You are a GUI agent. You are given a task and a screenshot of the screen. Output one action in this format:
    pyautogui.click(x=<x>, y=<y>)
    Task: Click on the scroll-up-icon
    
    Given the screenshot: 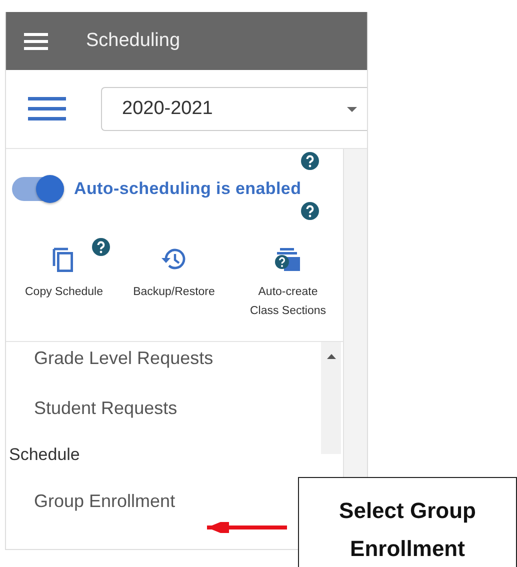 What is the action you would take?
    pyautogui.click(x=331, y=356)
    